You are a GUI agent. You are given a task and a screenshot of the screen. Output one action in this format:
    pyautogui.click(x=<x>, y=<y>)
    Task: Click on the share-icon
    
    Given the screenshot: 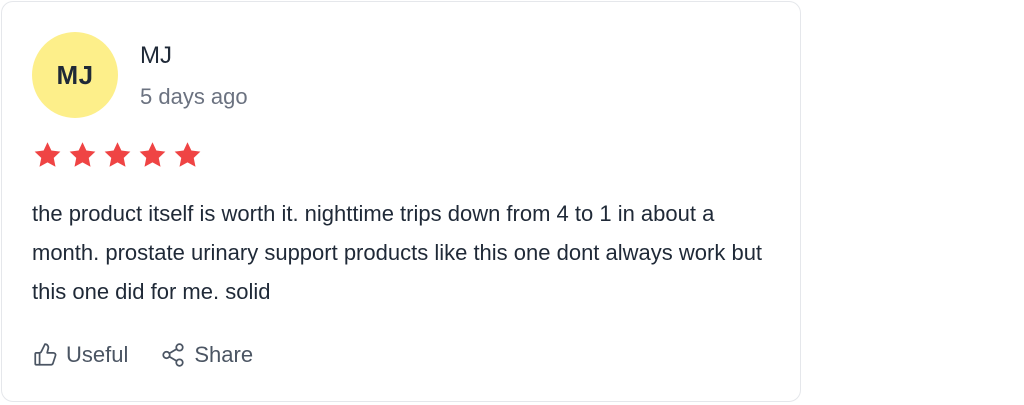 What is the action you would take?
    pyautogui.click(x=173, y=355)
    